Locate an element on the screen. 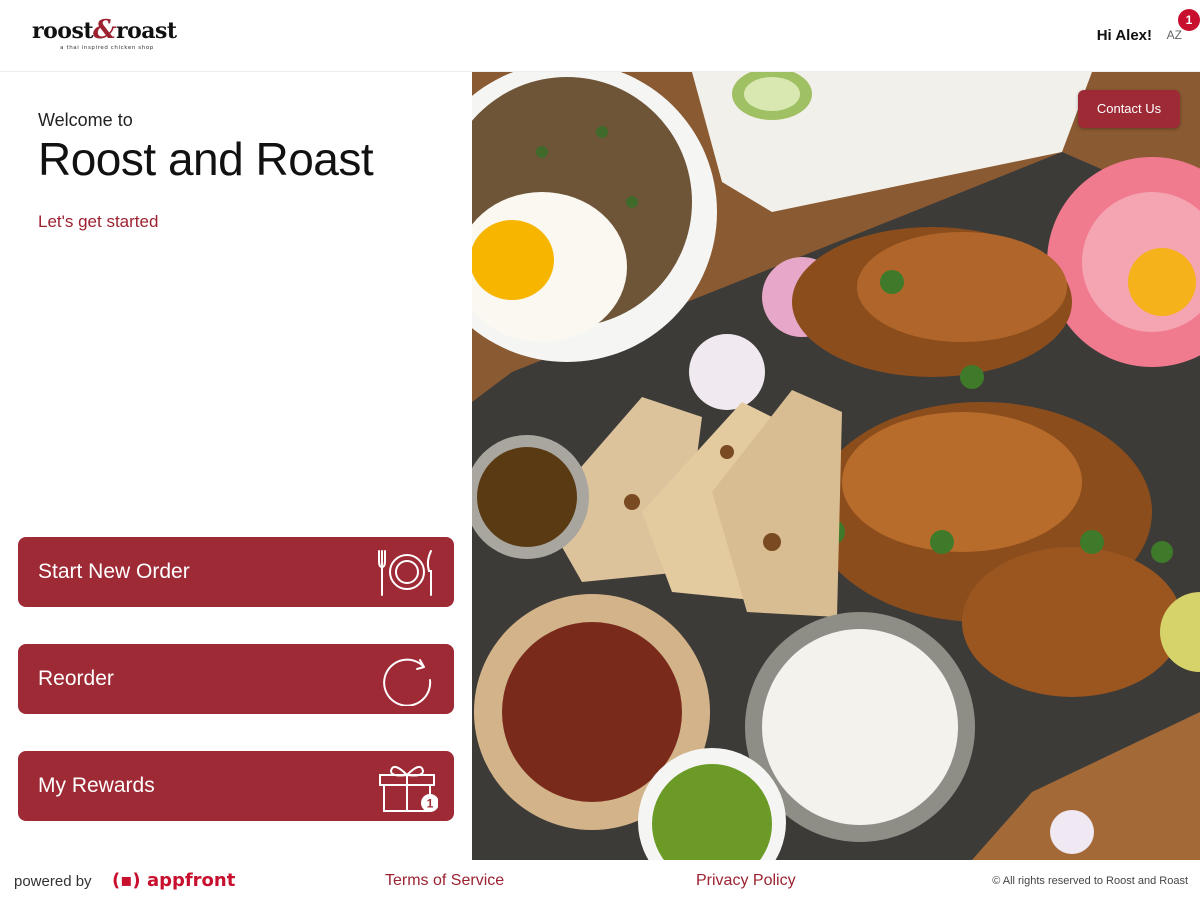  start-new-order-label: Start New Order is located at coordinates (114, 571).